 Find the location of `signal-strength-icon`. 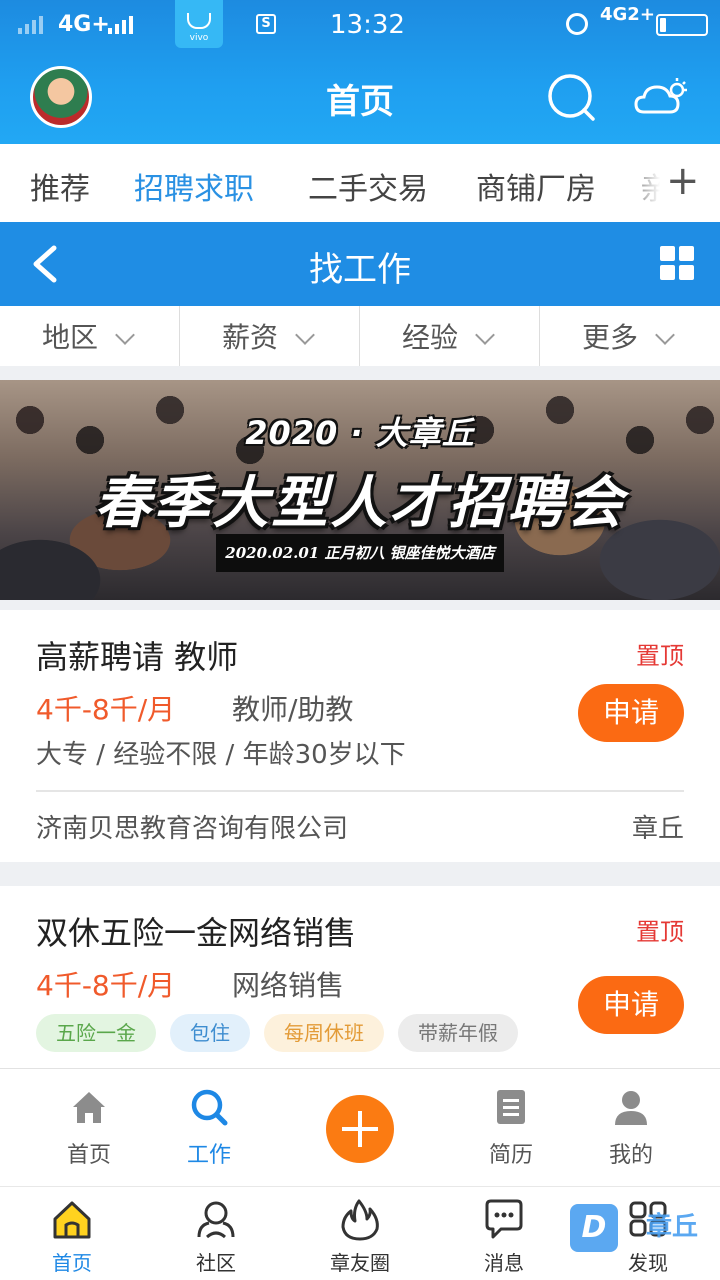

signal-strength-icon is located at coordinates (120, 24).